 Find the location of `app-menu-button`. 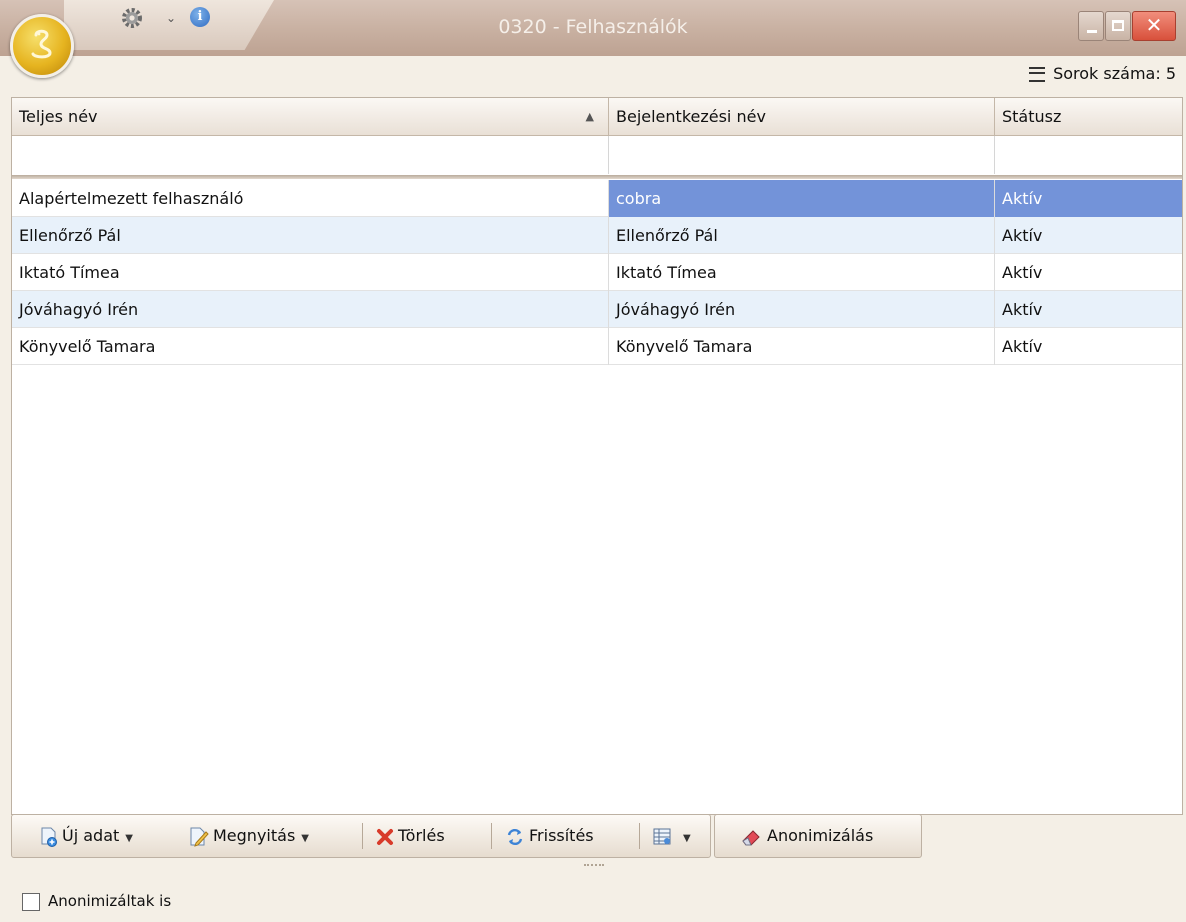

app-menu-button is located at coordinates (42, 46).